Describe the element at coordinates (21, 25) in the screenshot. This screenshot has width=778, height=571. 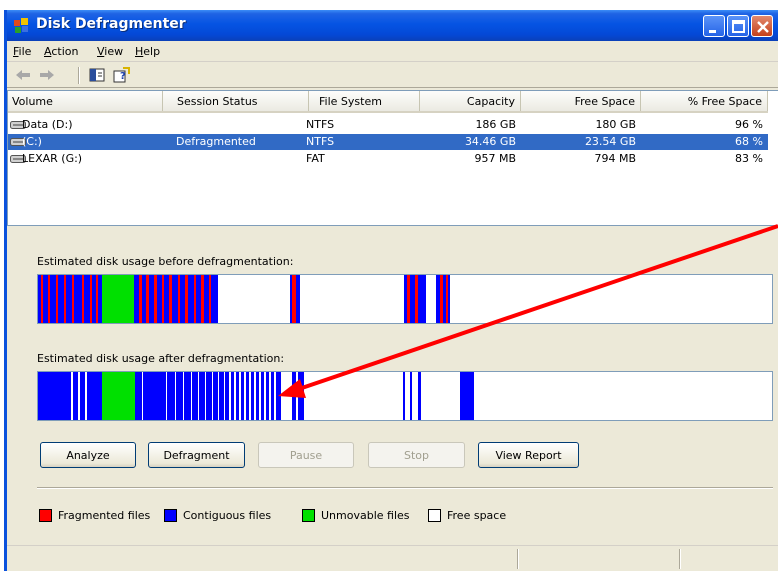
I see `defragmenter-app-icon` at that location.